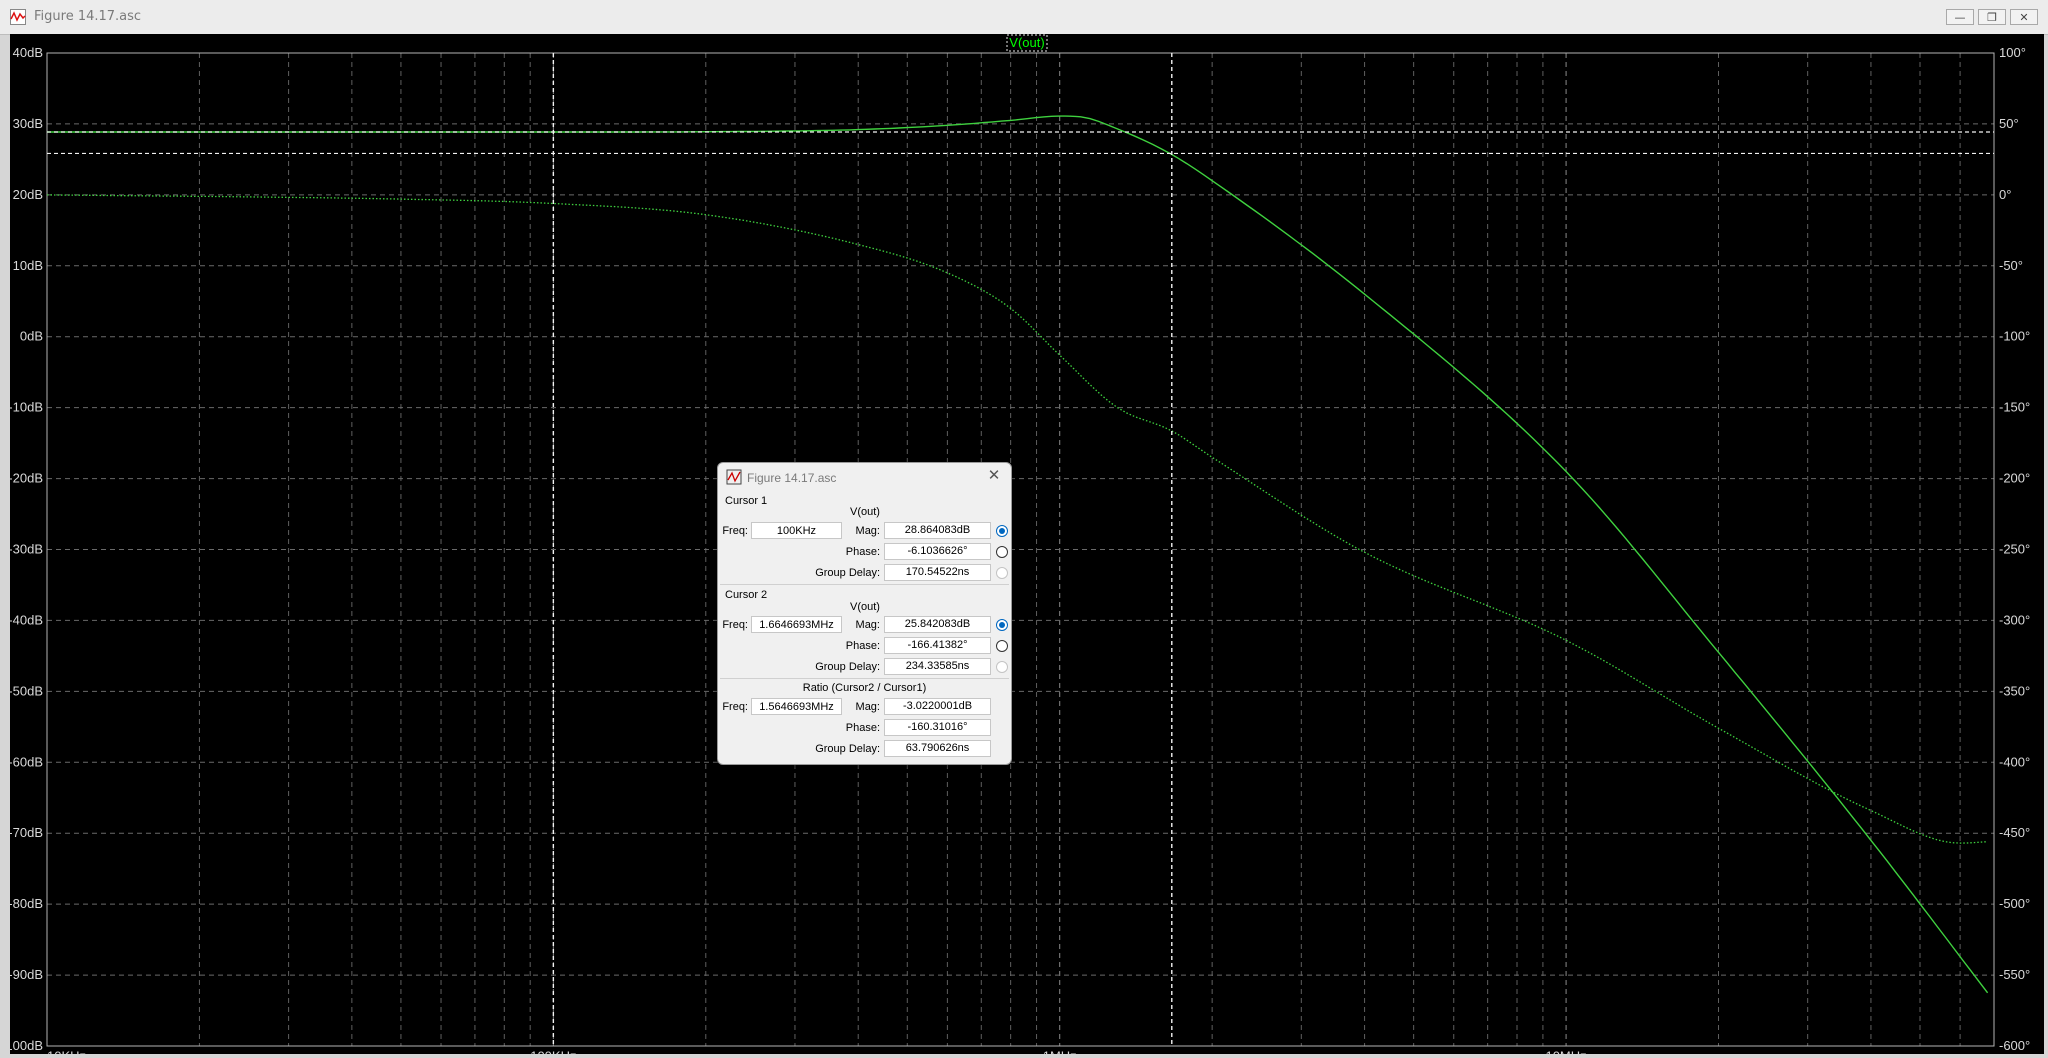 This screenshot has height=1058, width=2048. Describe the element at coordinates (1060, 1051) in the screenshot. I see `x-tick-label: 1MHz` at that location.